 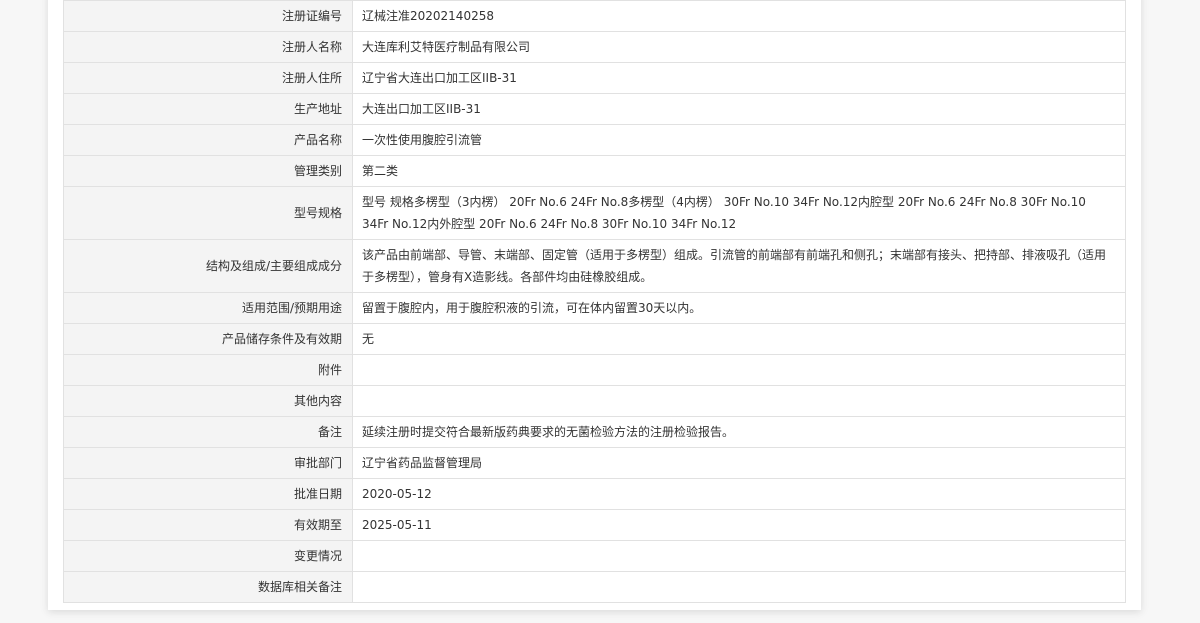 What do you see at coordinates (208, 266) in the screenshot?
I see `row-label: 结构及组成/主要组成成分` at bounding box center [208, 266].